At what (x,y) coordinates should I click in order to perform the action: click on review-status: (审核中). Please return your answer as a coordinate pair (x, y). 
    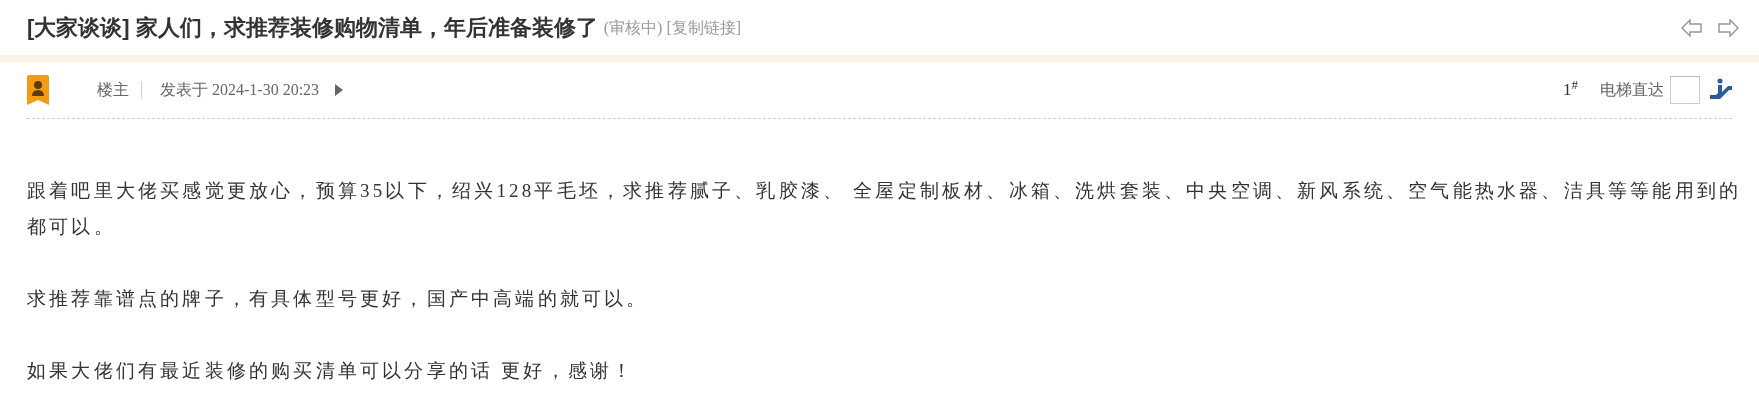
    Looking at the image, I should click on (633, 28).